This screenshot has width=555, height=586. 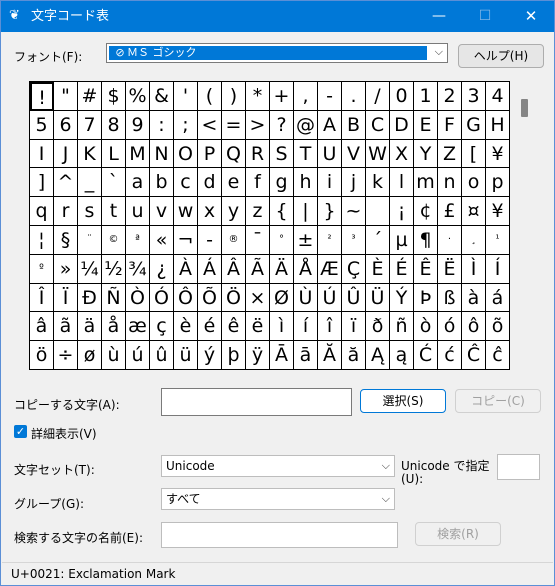 What do you see at coordinates (354, 96) in the screenshot?
I see `char-cell: .` at bounding box center [354, 96].